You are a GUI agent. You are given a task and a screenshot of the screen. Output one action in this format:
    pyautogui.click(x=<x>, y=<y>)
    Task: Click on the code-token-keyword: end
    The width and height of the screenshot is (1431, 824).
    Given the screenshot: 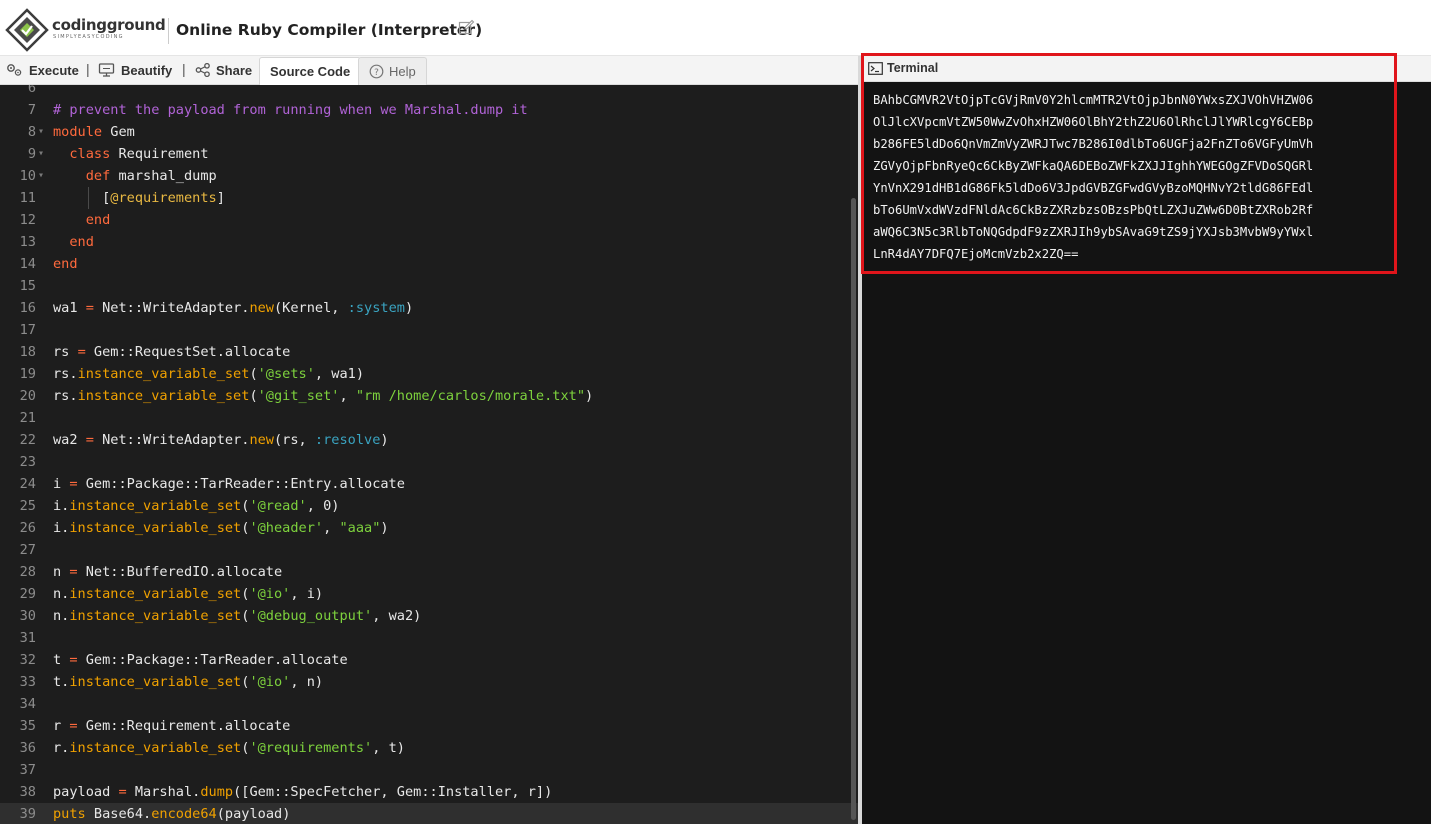 What is the action you would take?
    pyautogui.click(x=81, y=242)
    